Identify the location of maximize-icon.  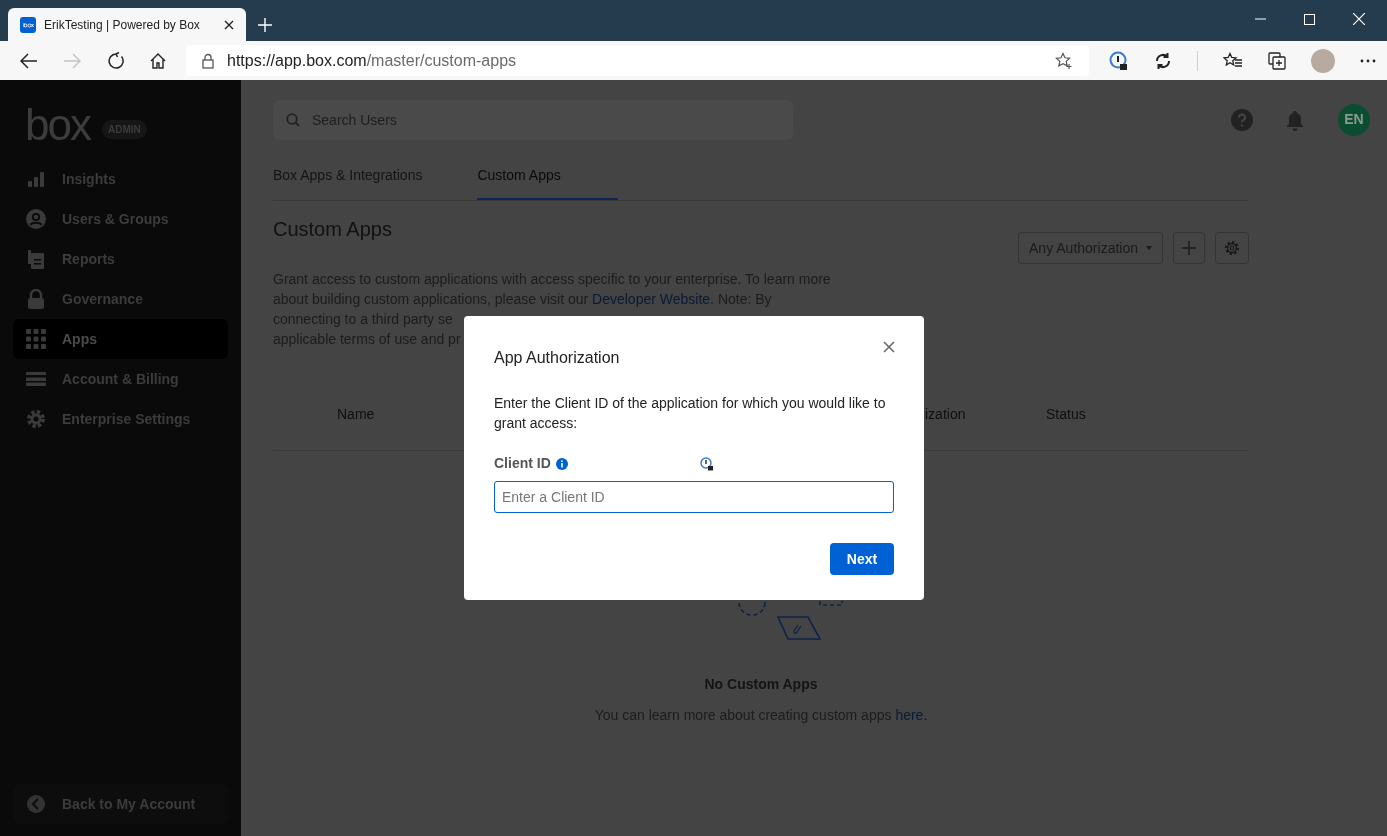
(1309, 19).